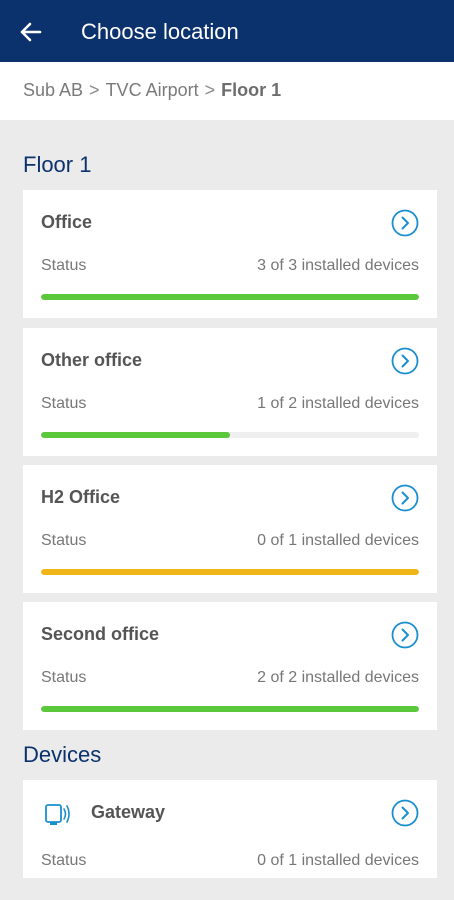 This screenshot has height=900, width=454. Describe the element at coordinates (57, 814) in the screenshot. I see `gateway-icon` at that location.